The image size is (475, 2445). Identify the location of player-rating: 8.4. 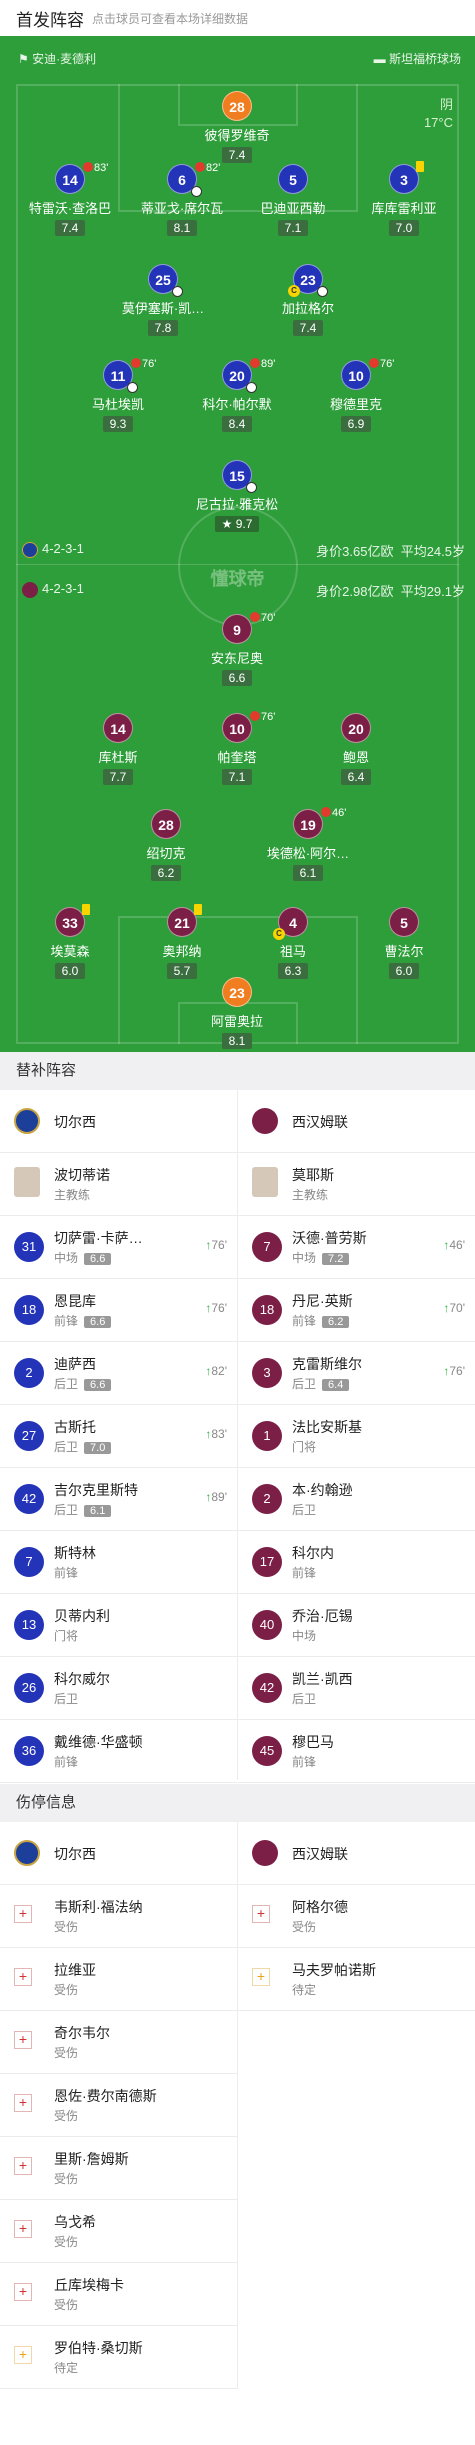
(237, 424).